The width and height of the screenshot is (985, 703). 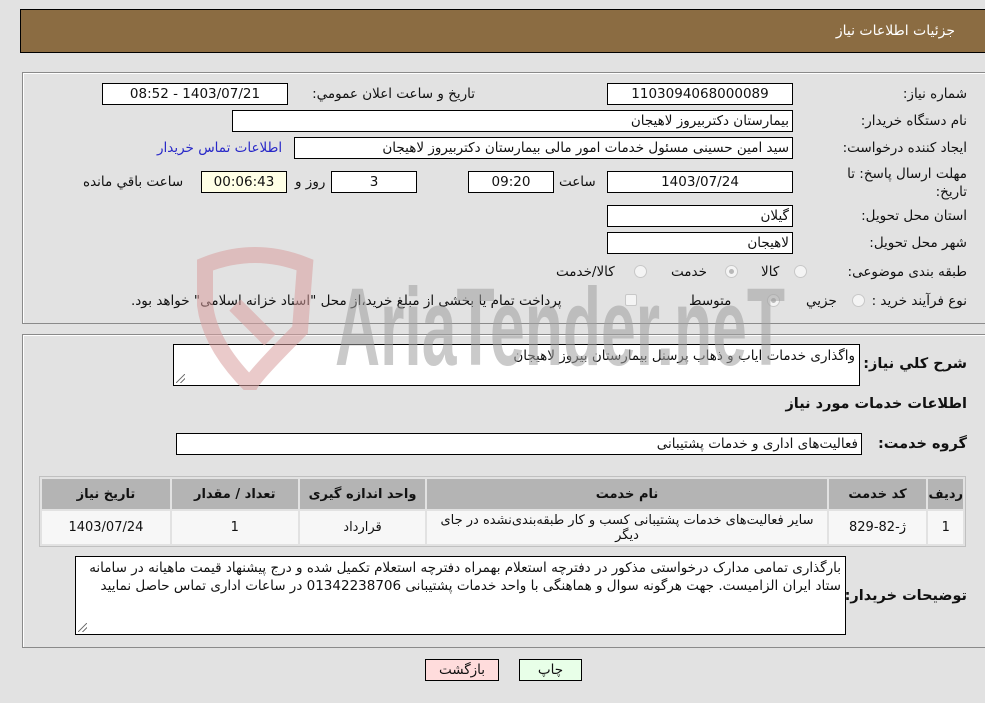 I want to click on buyer-org-label: نام دستگاه خریدار:, so click(x=913, y=121).